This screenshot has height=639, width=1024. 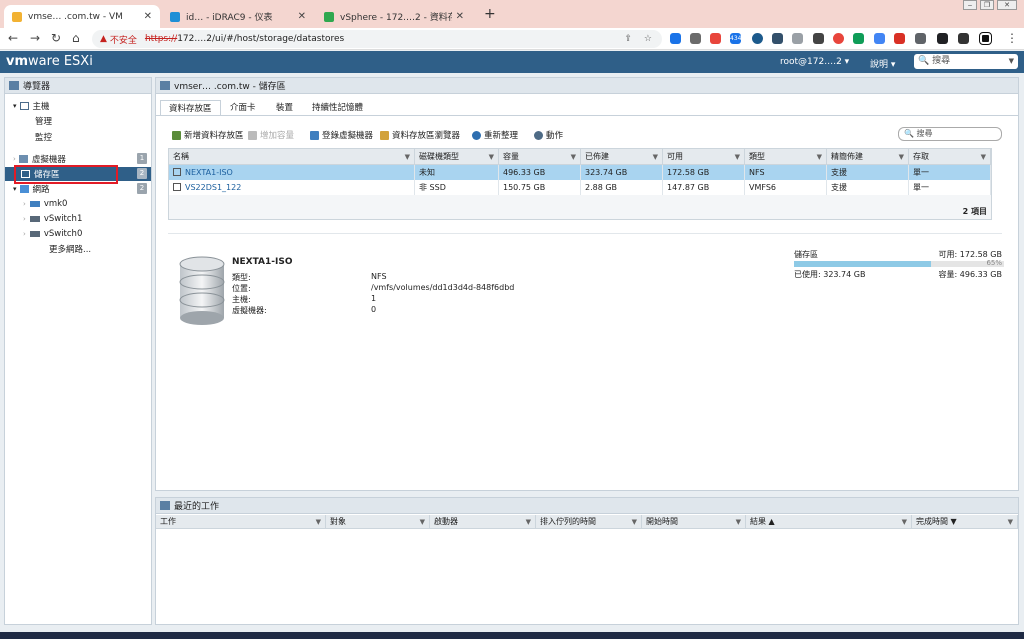 I want to click on tab-devices: 裝置, so click(x=284, y=108).